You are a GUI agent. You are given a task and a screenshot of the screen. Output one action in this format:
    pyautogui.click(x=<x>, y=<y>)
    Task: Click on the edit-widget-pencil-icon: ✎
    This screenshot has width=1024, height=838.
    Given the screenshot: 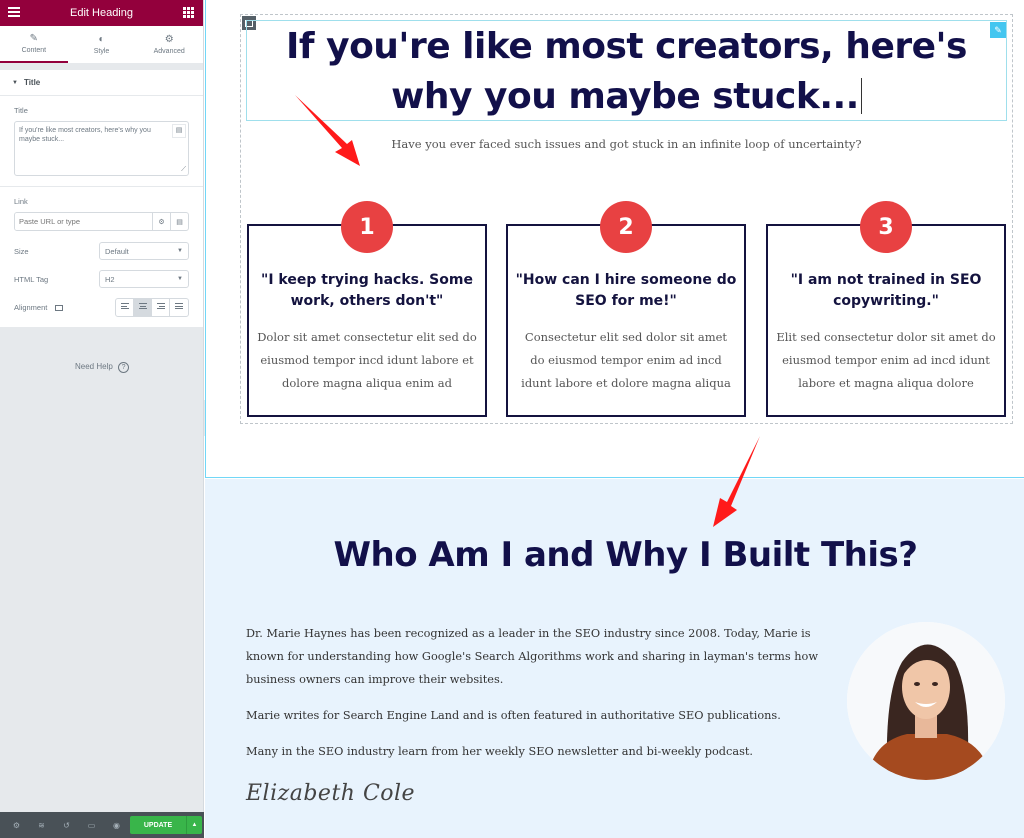 What is the action you would take?
    pyautogui.click(x=998, y=30)
    